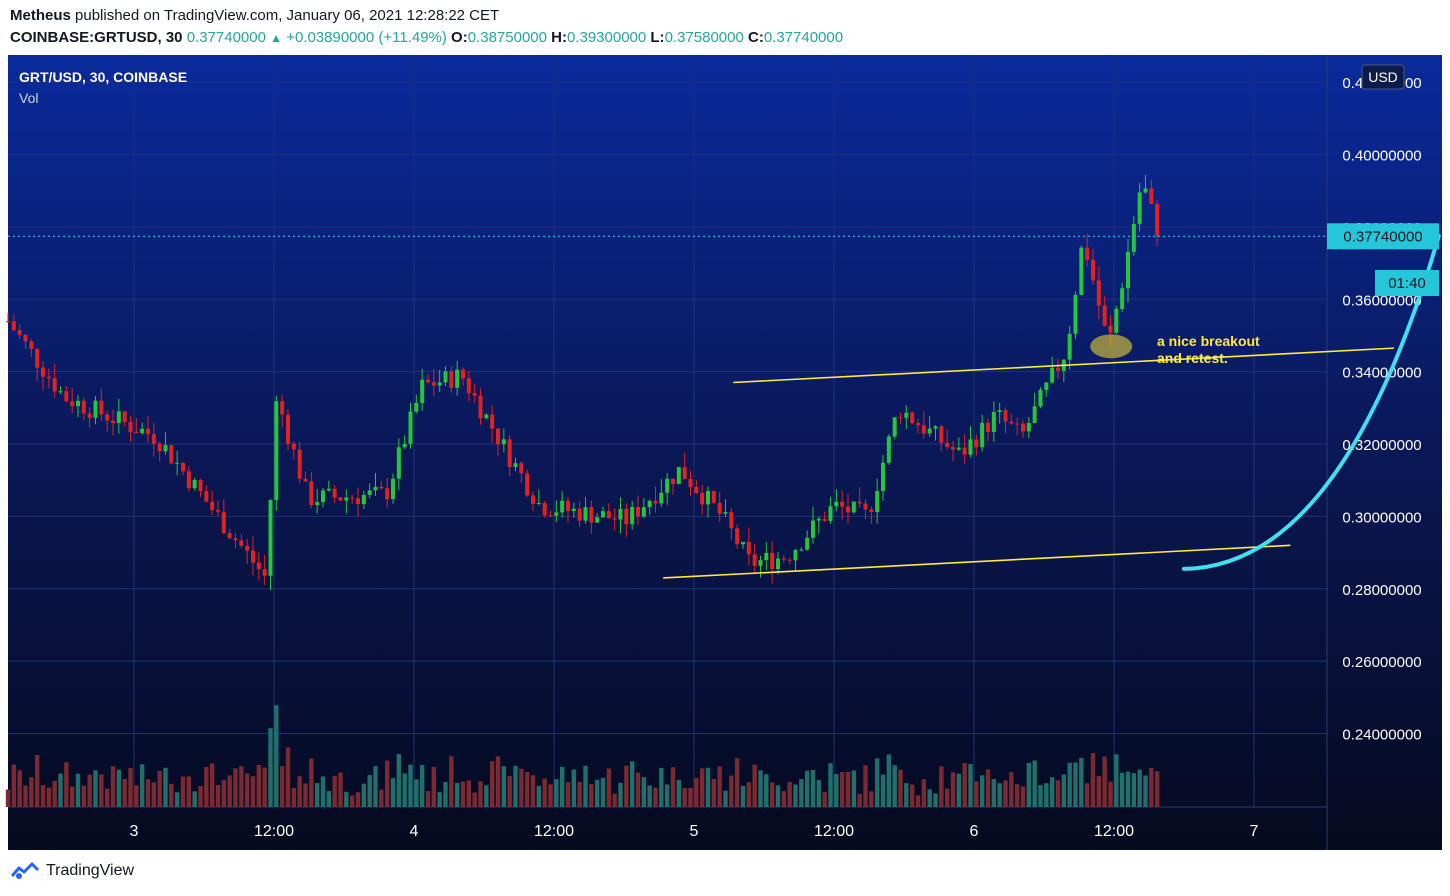 The height and width of the screenshot is (896, 1450). I want to click on currency-button: USD, so click(1383, 77).